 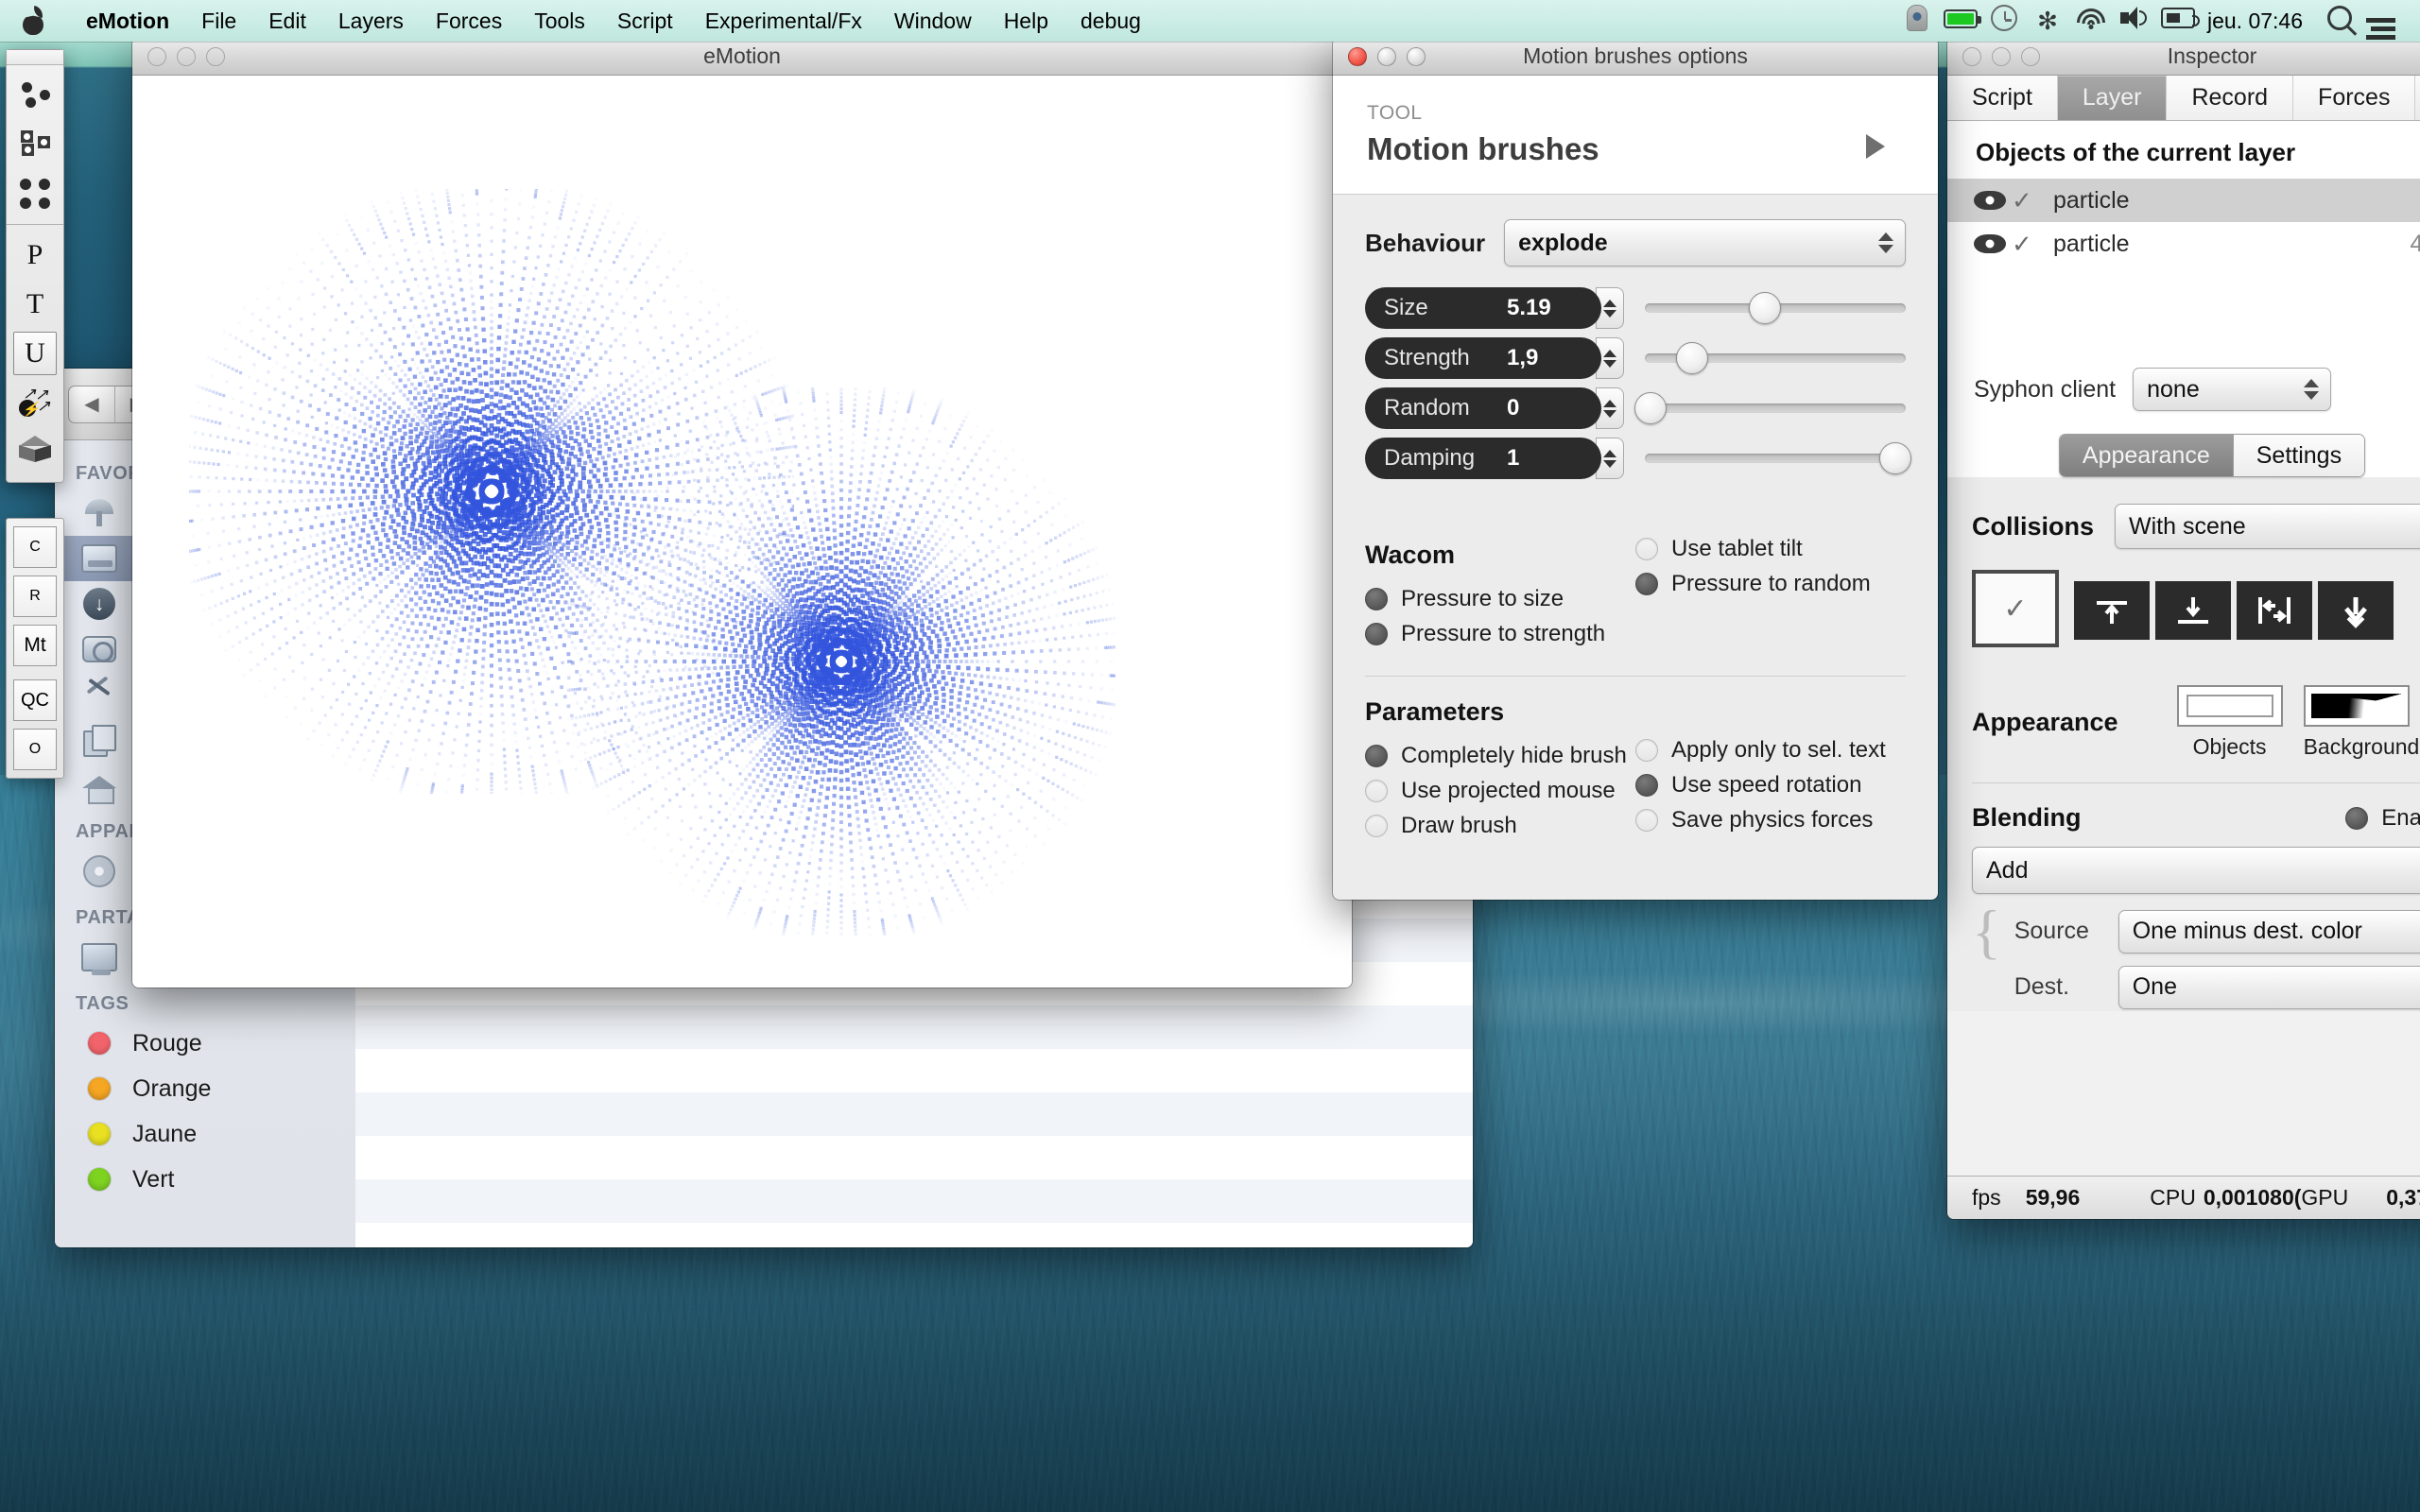 I want to click on menu-item-help: Help, so click(x=1026, y=21).